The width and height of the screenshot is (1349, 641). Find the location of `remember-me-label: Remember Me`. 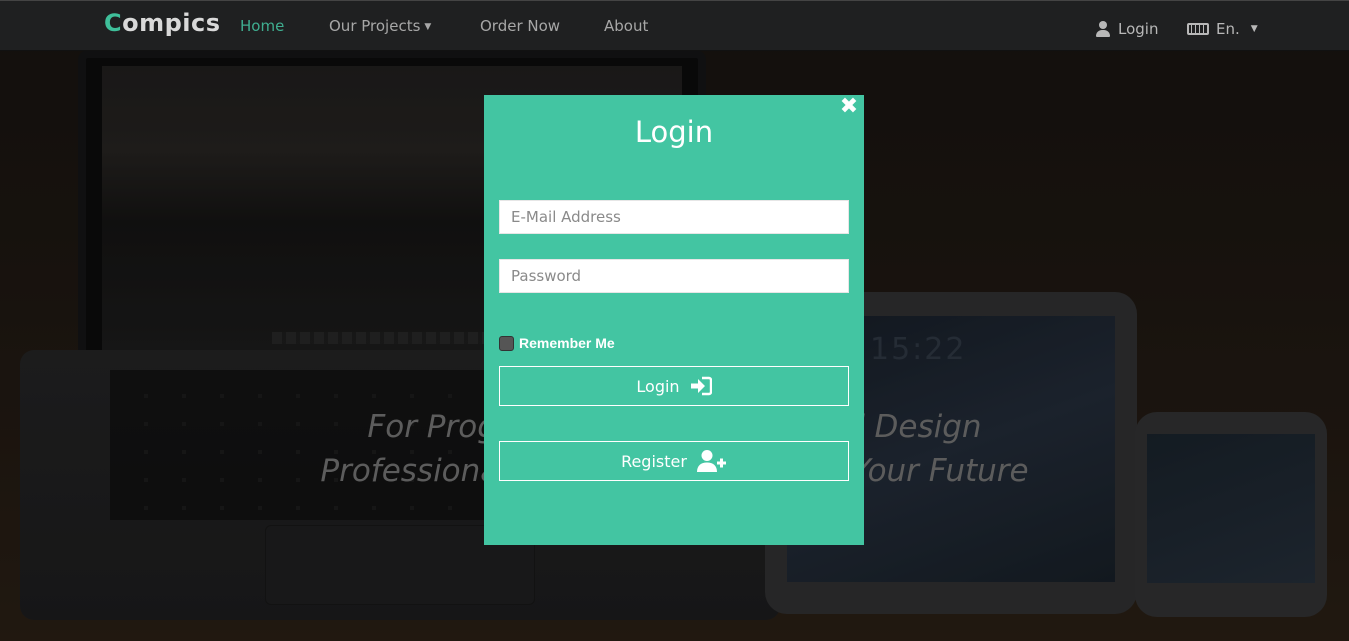

remember-me-label: Remember Me is located at coordinates (567, 343).